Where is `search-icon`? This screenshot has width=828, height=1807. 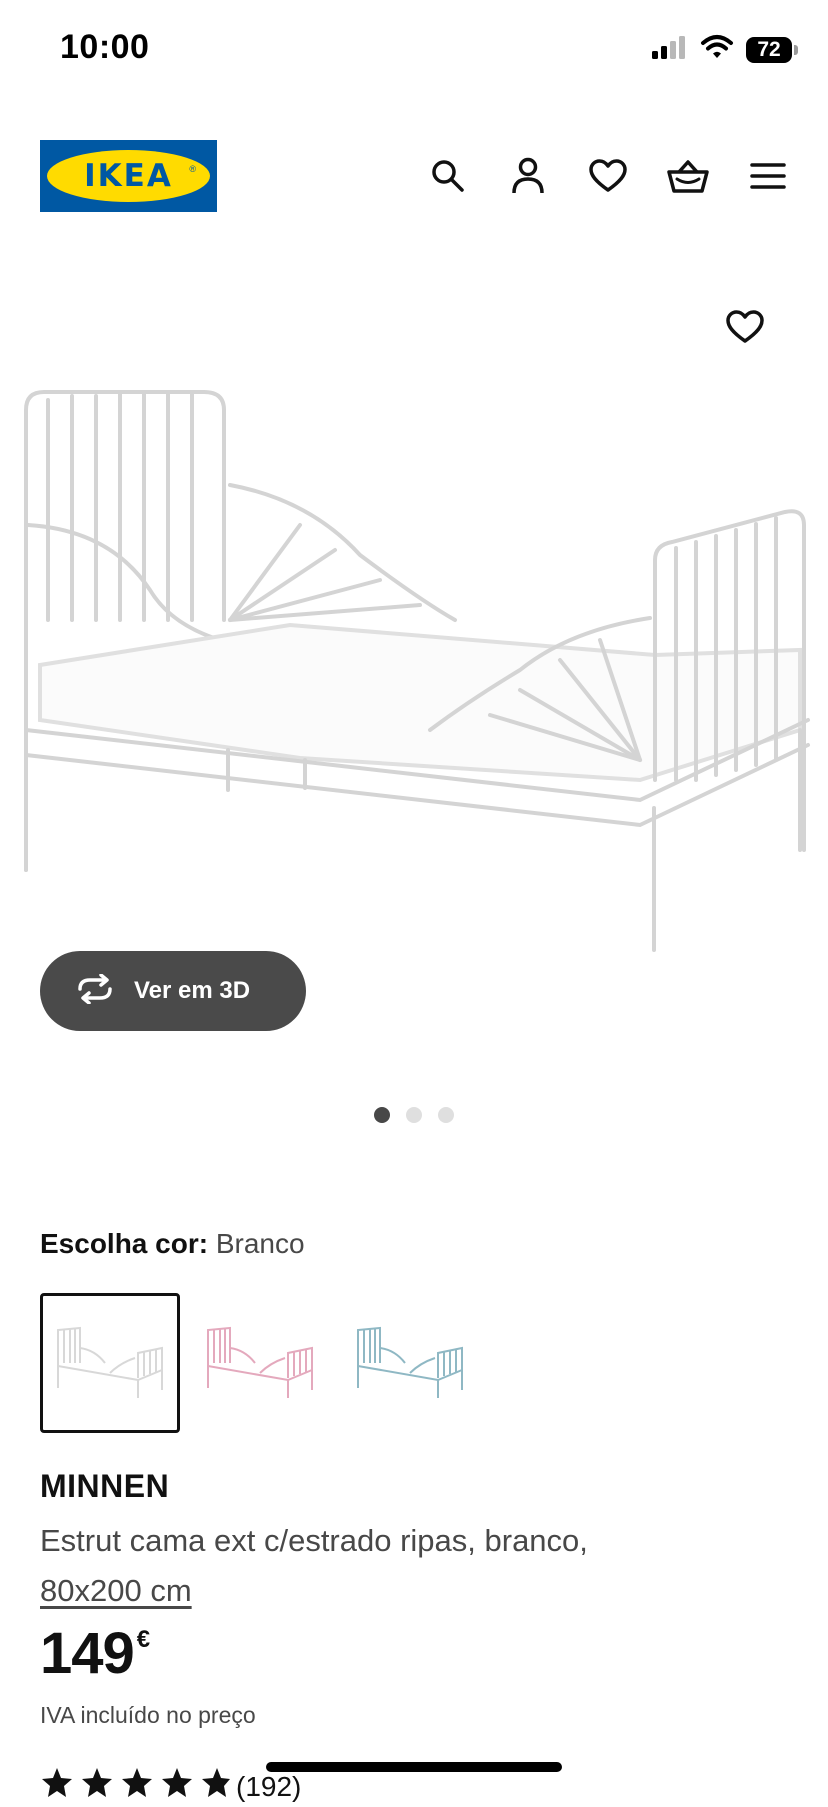 search-icon is located at coordinates (448, 176).